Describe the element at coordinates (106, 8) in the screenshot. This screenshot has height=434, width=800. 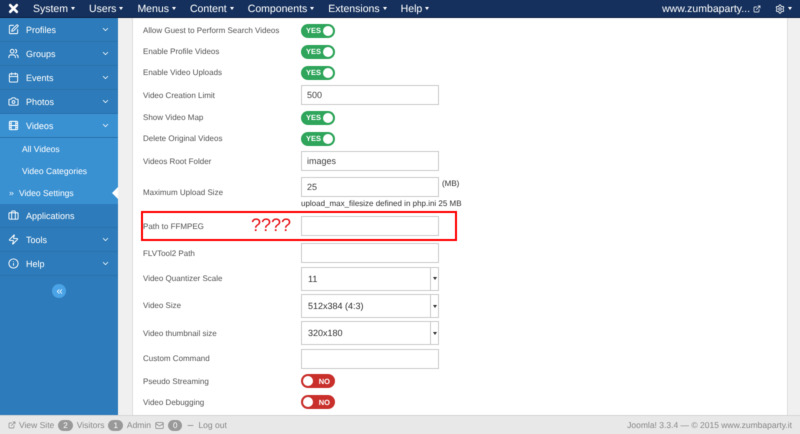
I see `menu-item: Users` at that location.